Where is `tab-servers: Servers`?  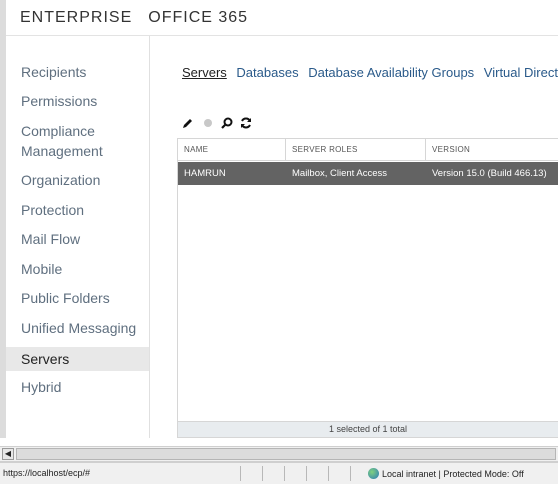 tab-servers: Servers is located at coordinates (204, 72).